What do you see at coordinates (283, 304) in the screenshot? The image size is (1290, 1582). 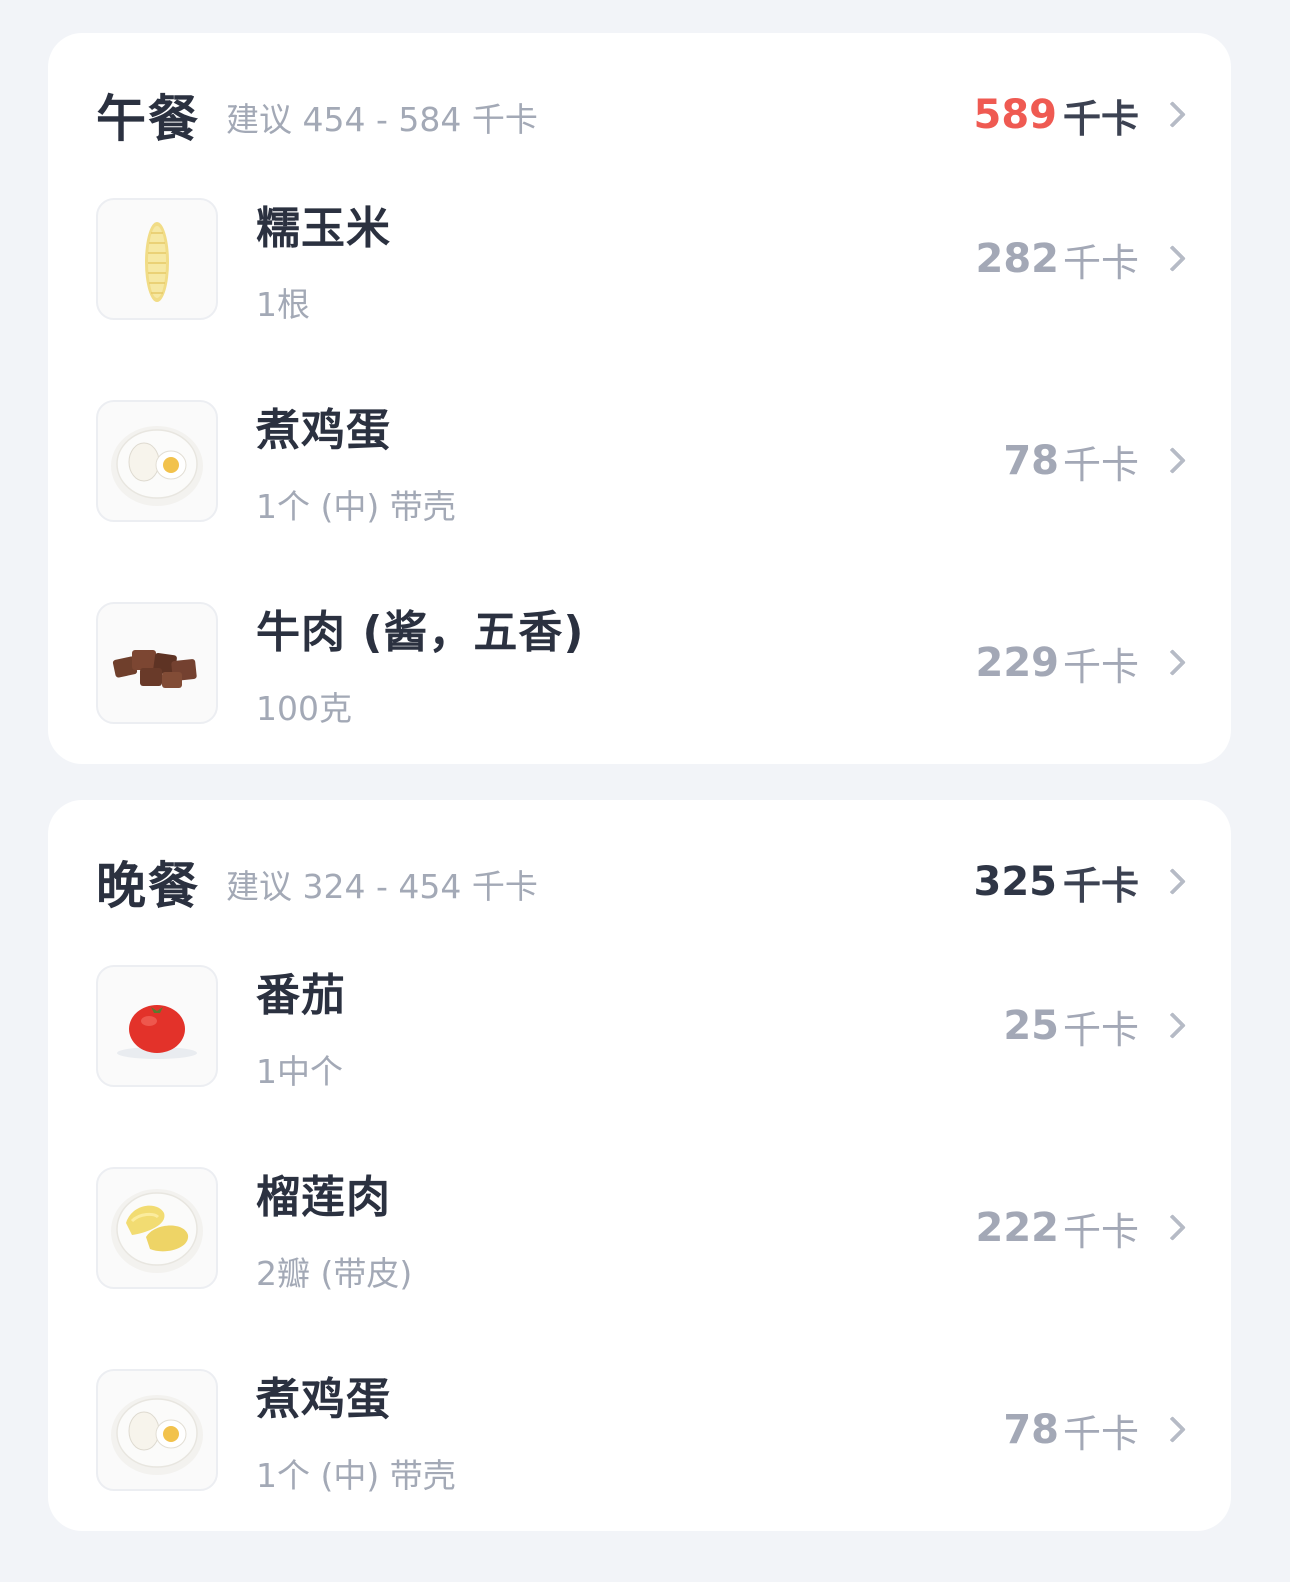 I see `food-quantity: 1根` at bounding box center [283, 304].